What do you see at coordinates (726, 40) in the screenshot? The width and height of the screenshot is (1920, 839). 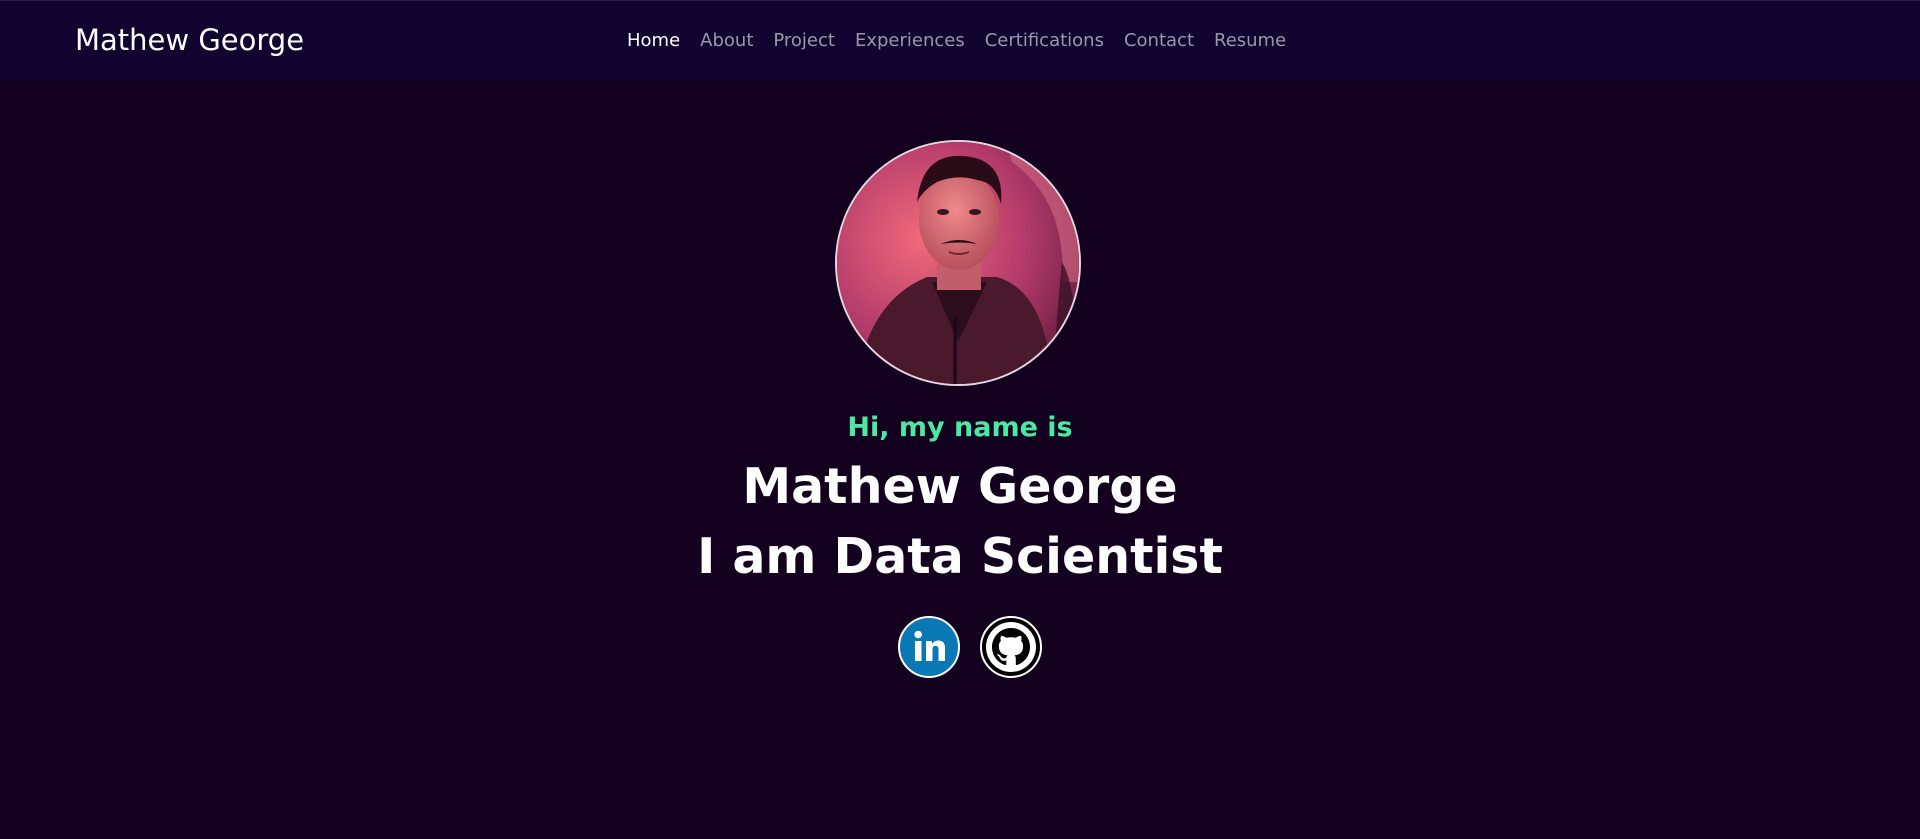 I see `nav-link-about: About` at bounding box center [726, 40].